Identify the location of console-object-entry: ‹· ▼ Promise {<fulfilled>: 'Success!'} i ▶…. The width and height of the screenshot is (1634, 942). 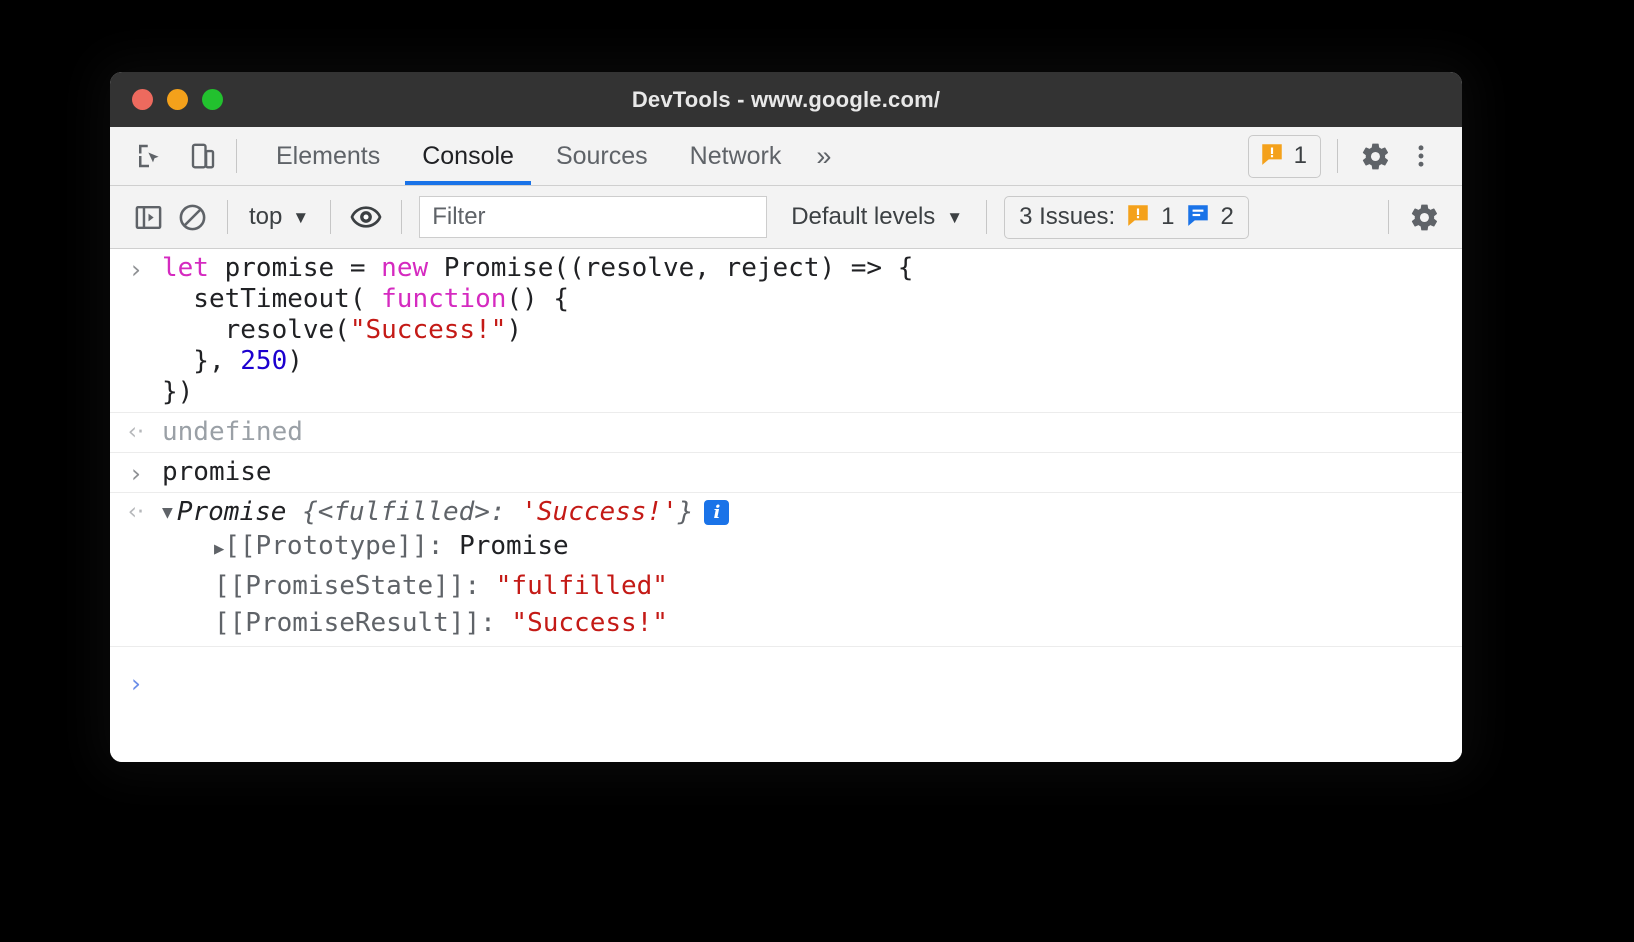
(786, 570).